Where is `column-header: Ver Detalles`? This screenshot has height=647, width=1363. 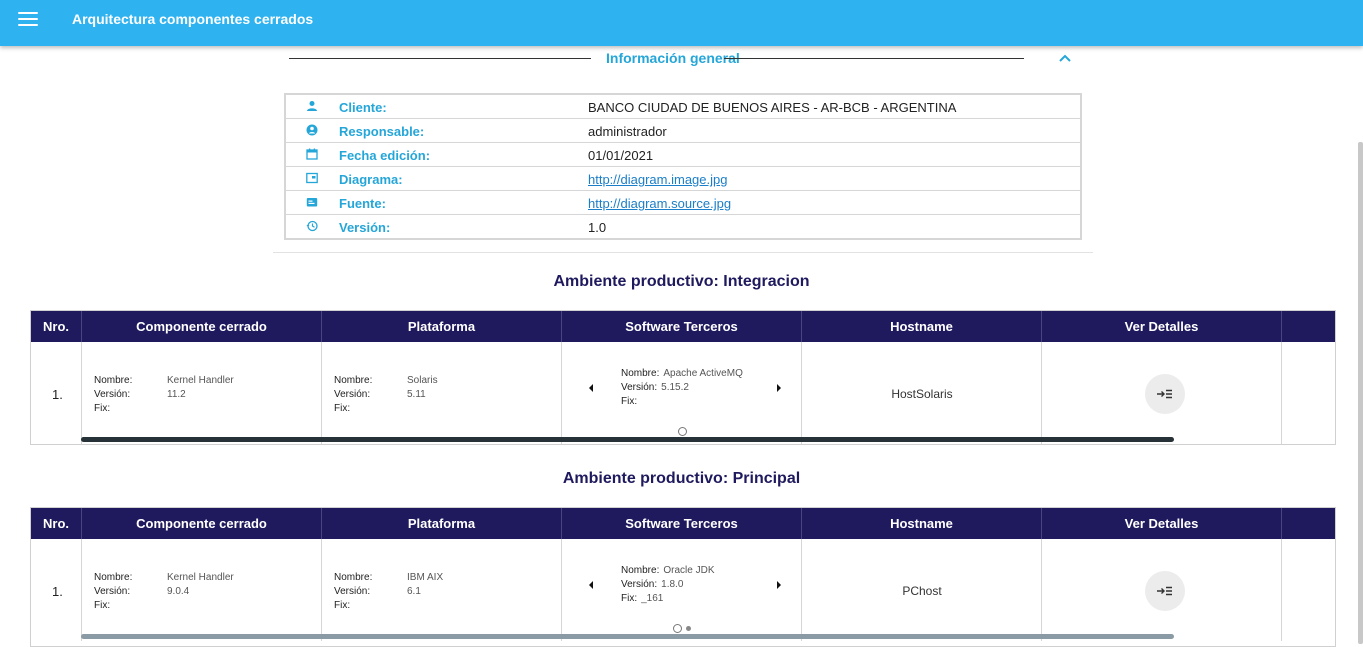
column-header: Ver Detalles is located at coordinates (1162, 326).